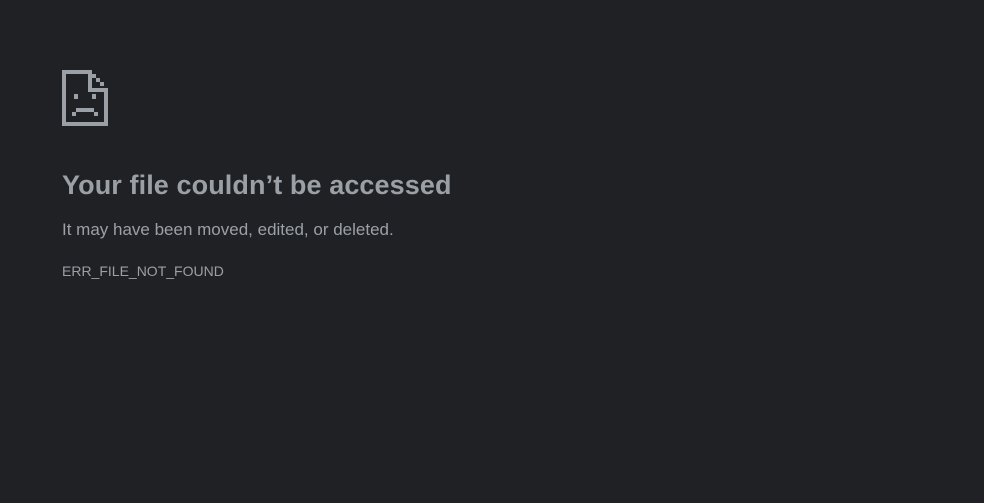 This screenshot has height=503, width=984. Describe the element at coordinates (257, 185) in the screenshot. I see `error-title: Your file couldn’t be accessed` at that location.